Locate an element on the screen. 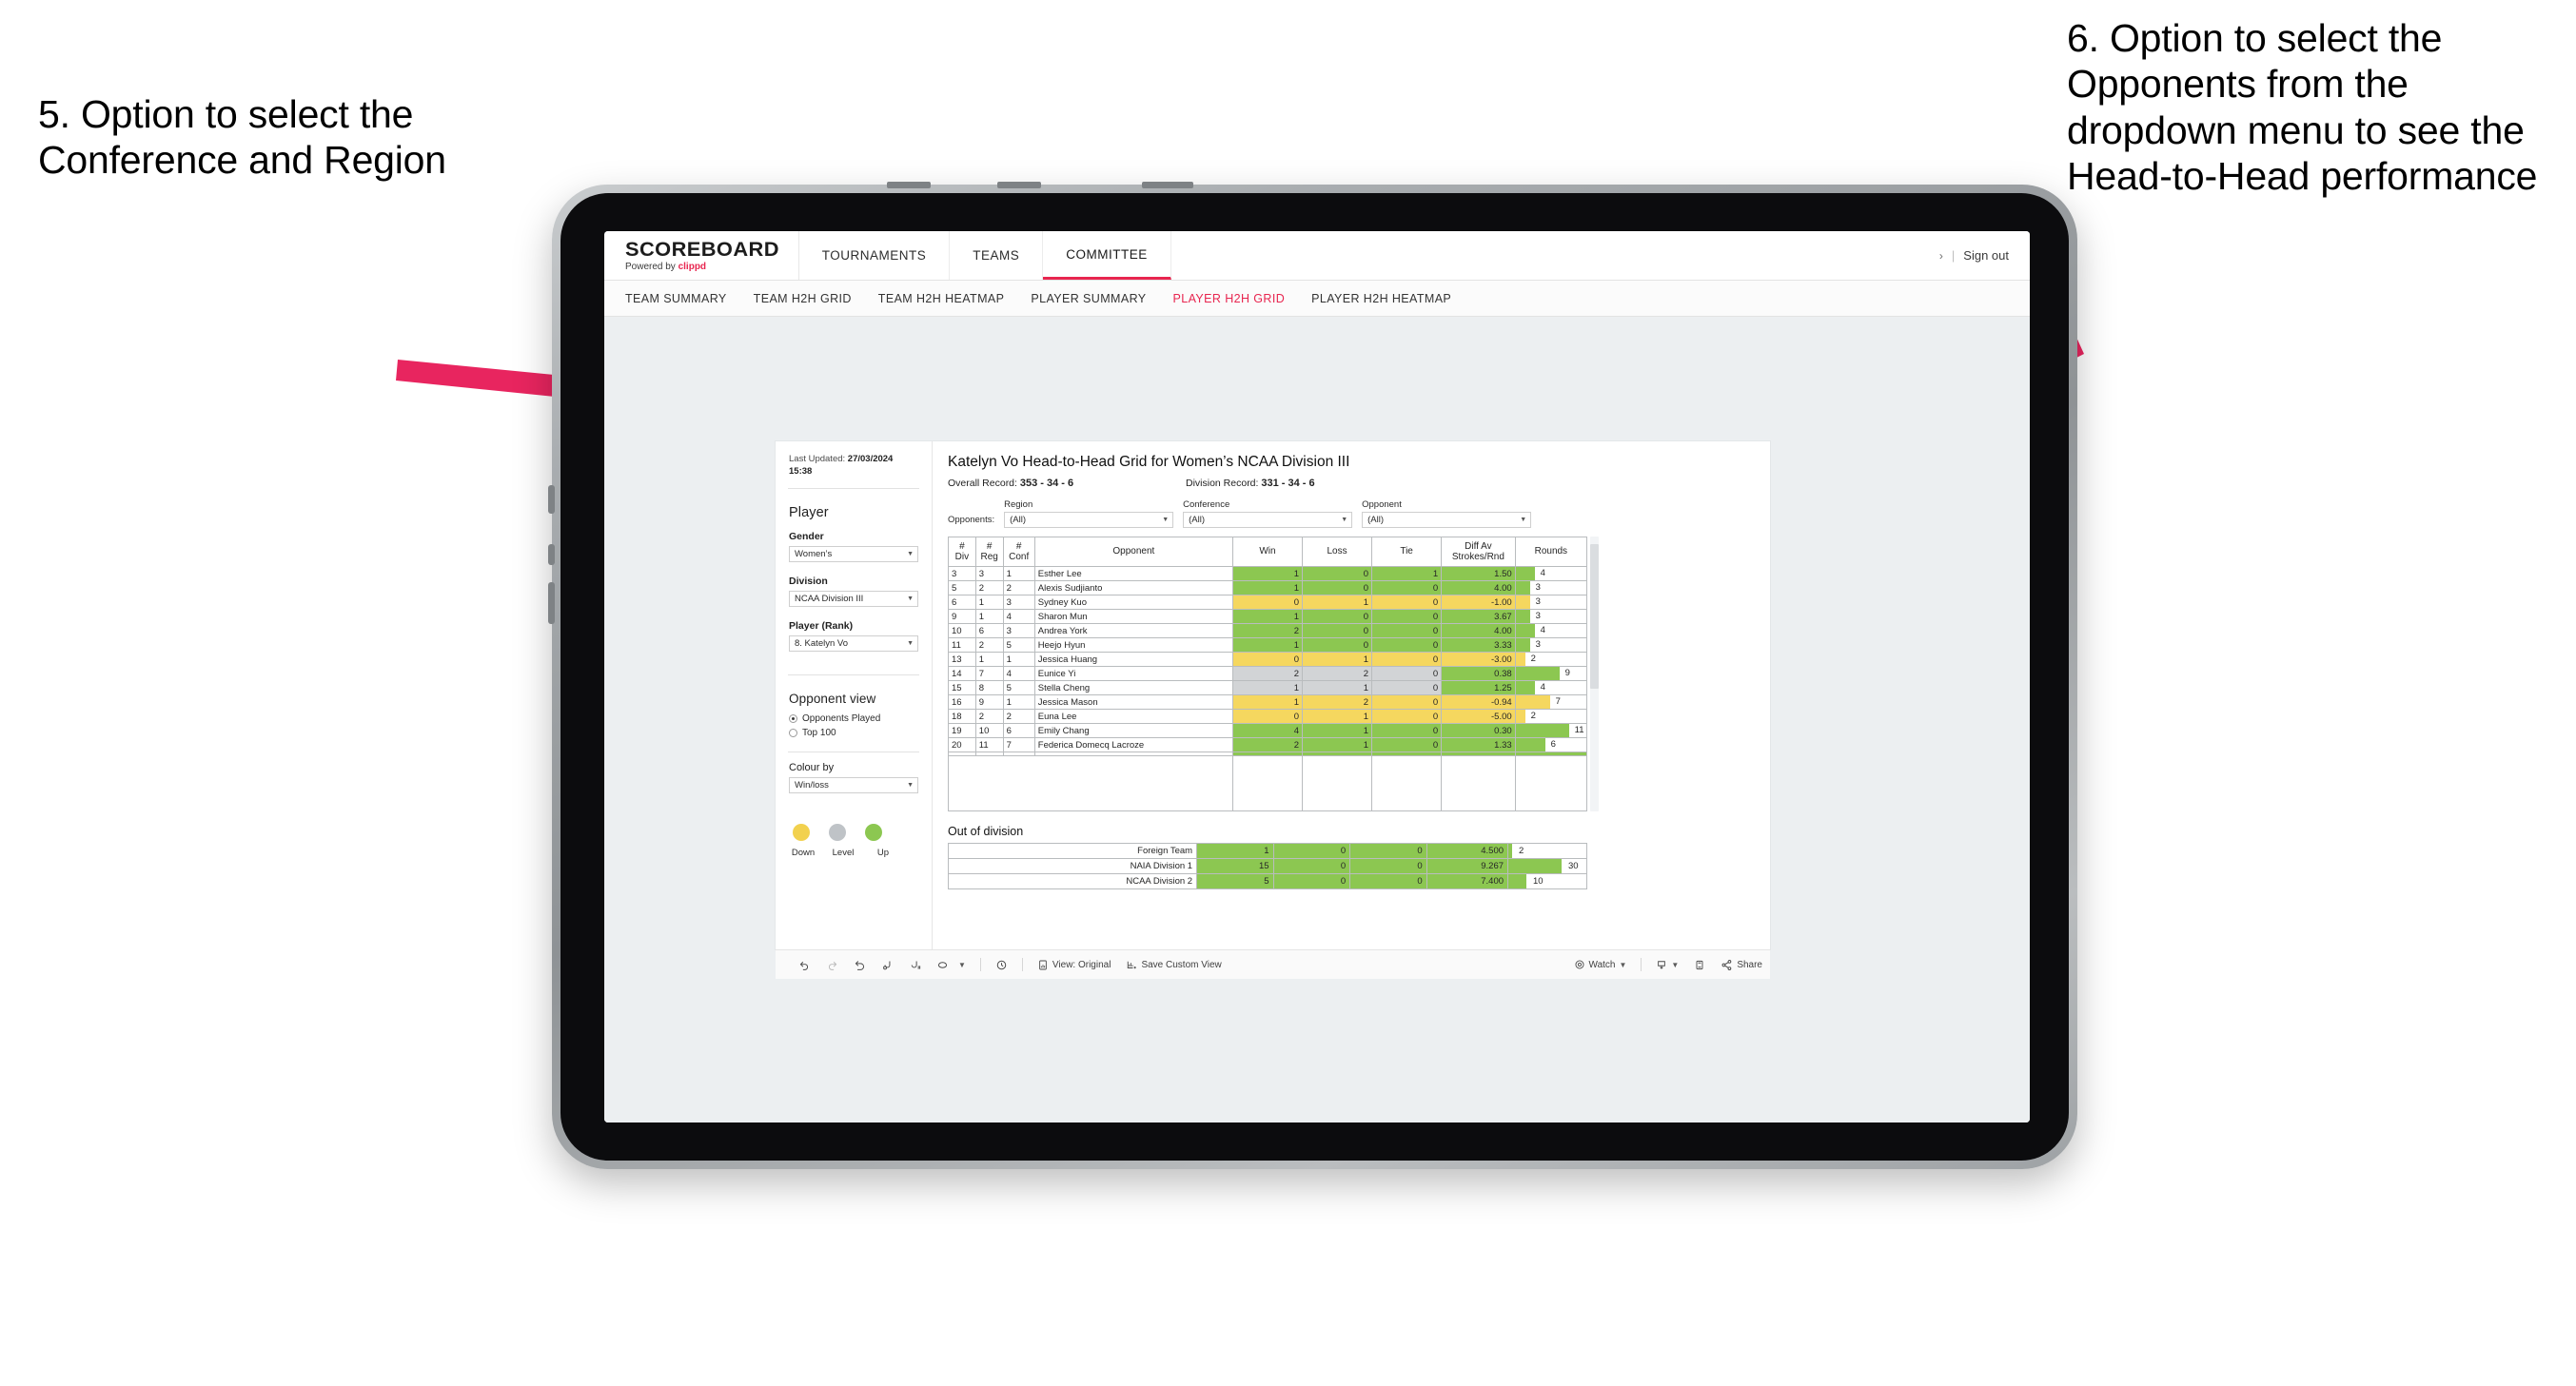  cell-diff-av-strokes: 0.38 is located at coordinates (1478, 673).